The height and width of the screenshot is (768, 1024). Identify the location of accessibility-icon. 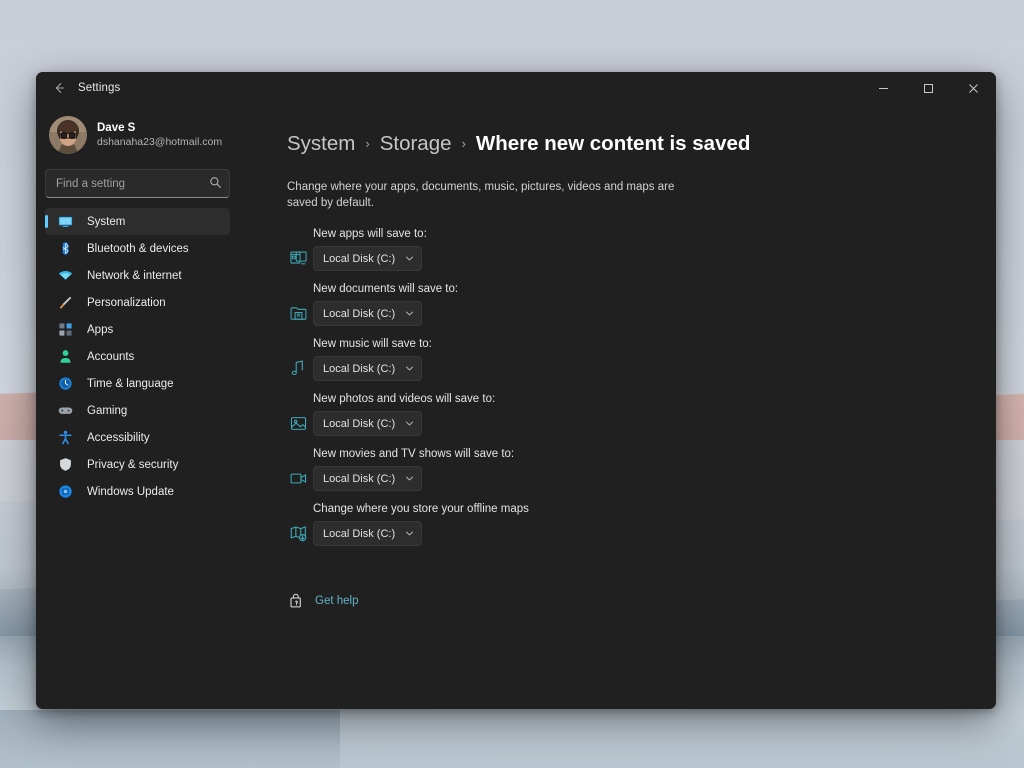
(65, 438).